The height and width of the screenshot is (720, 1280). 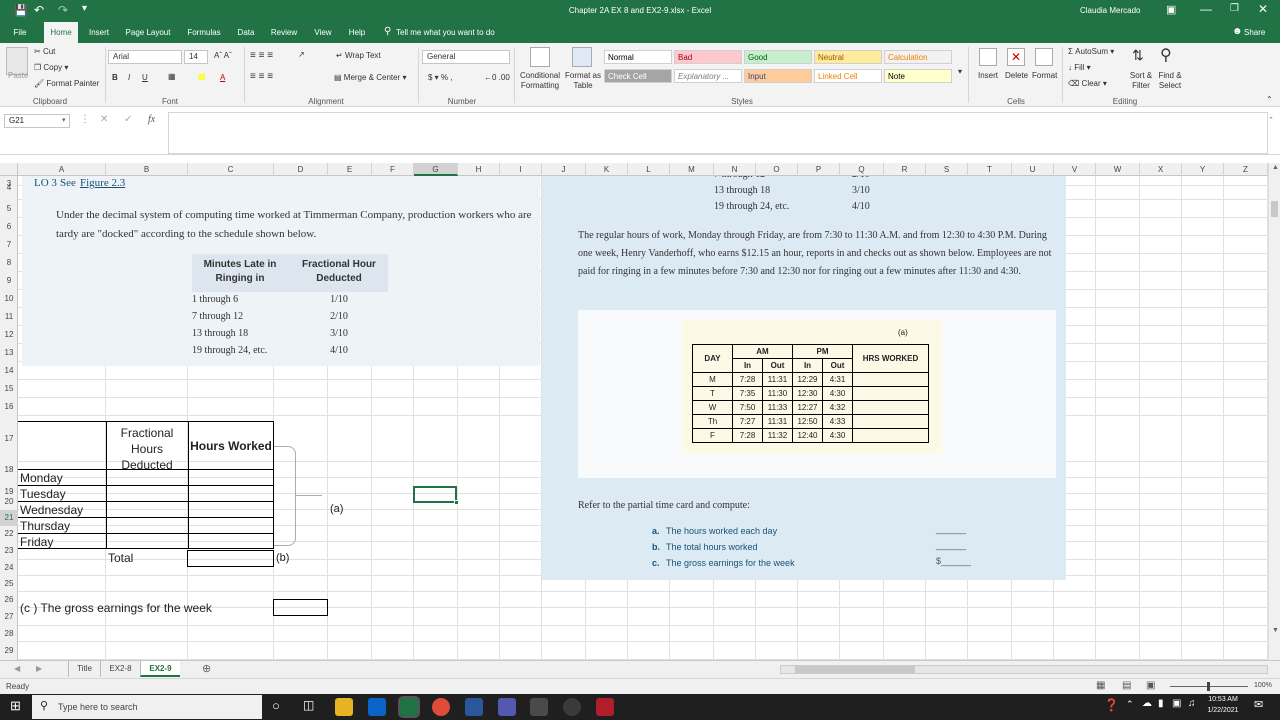 I want to click on tell-me-box: Tell me what you want to do, so click(x=445, y=32).